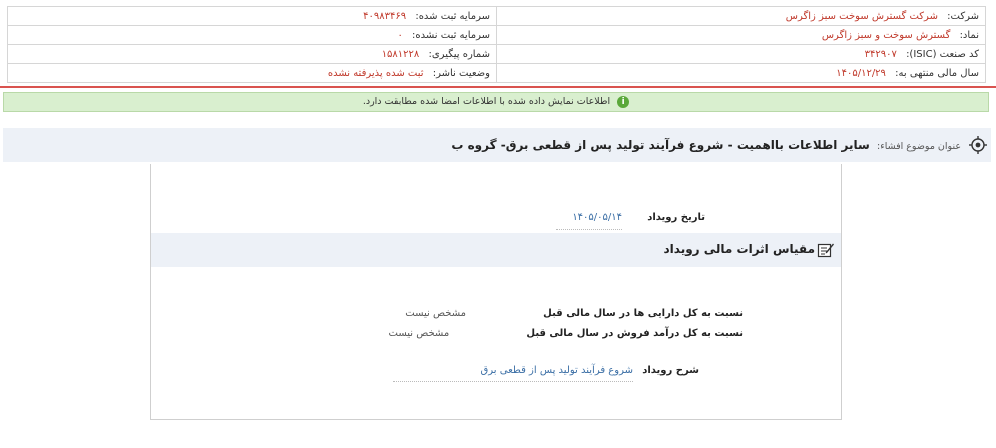  What do you see at coordinates (741, 16) in the screenshot?
I see `company-cell: شرکت: شرکت گسترش سوخت سبز زاگرس` at bounding box center [741, 16].